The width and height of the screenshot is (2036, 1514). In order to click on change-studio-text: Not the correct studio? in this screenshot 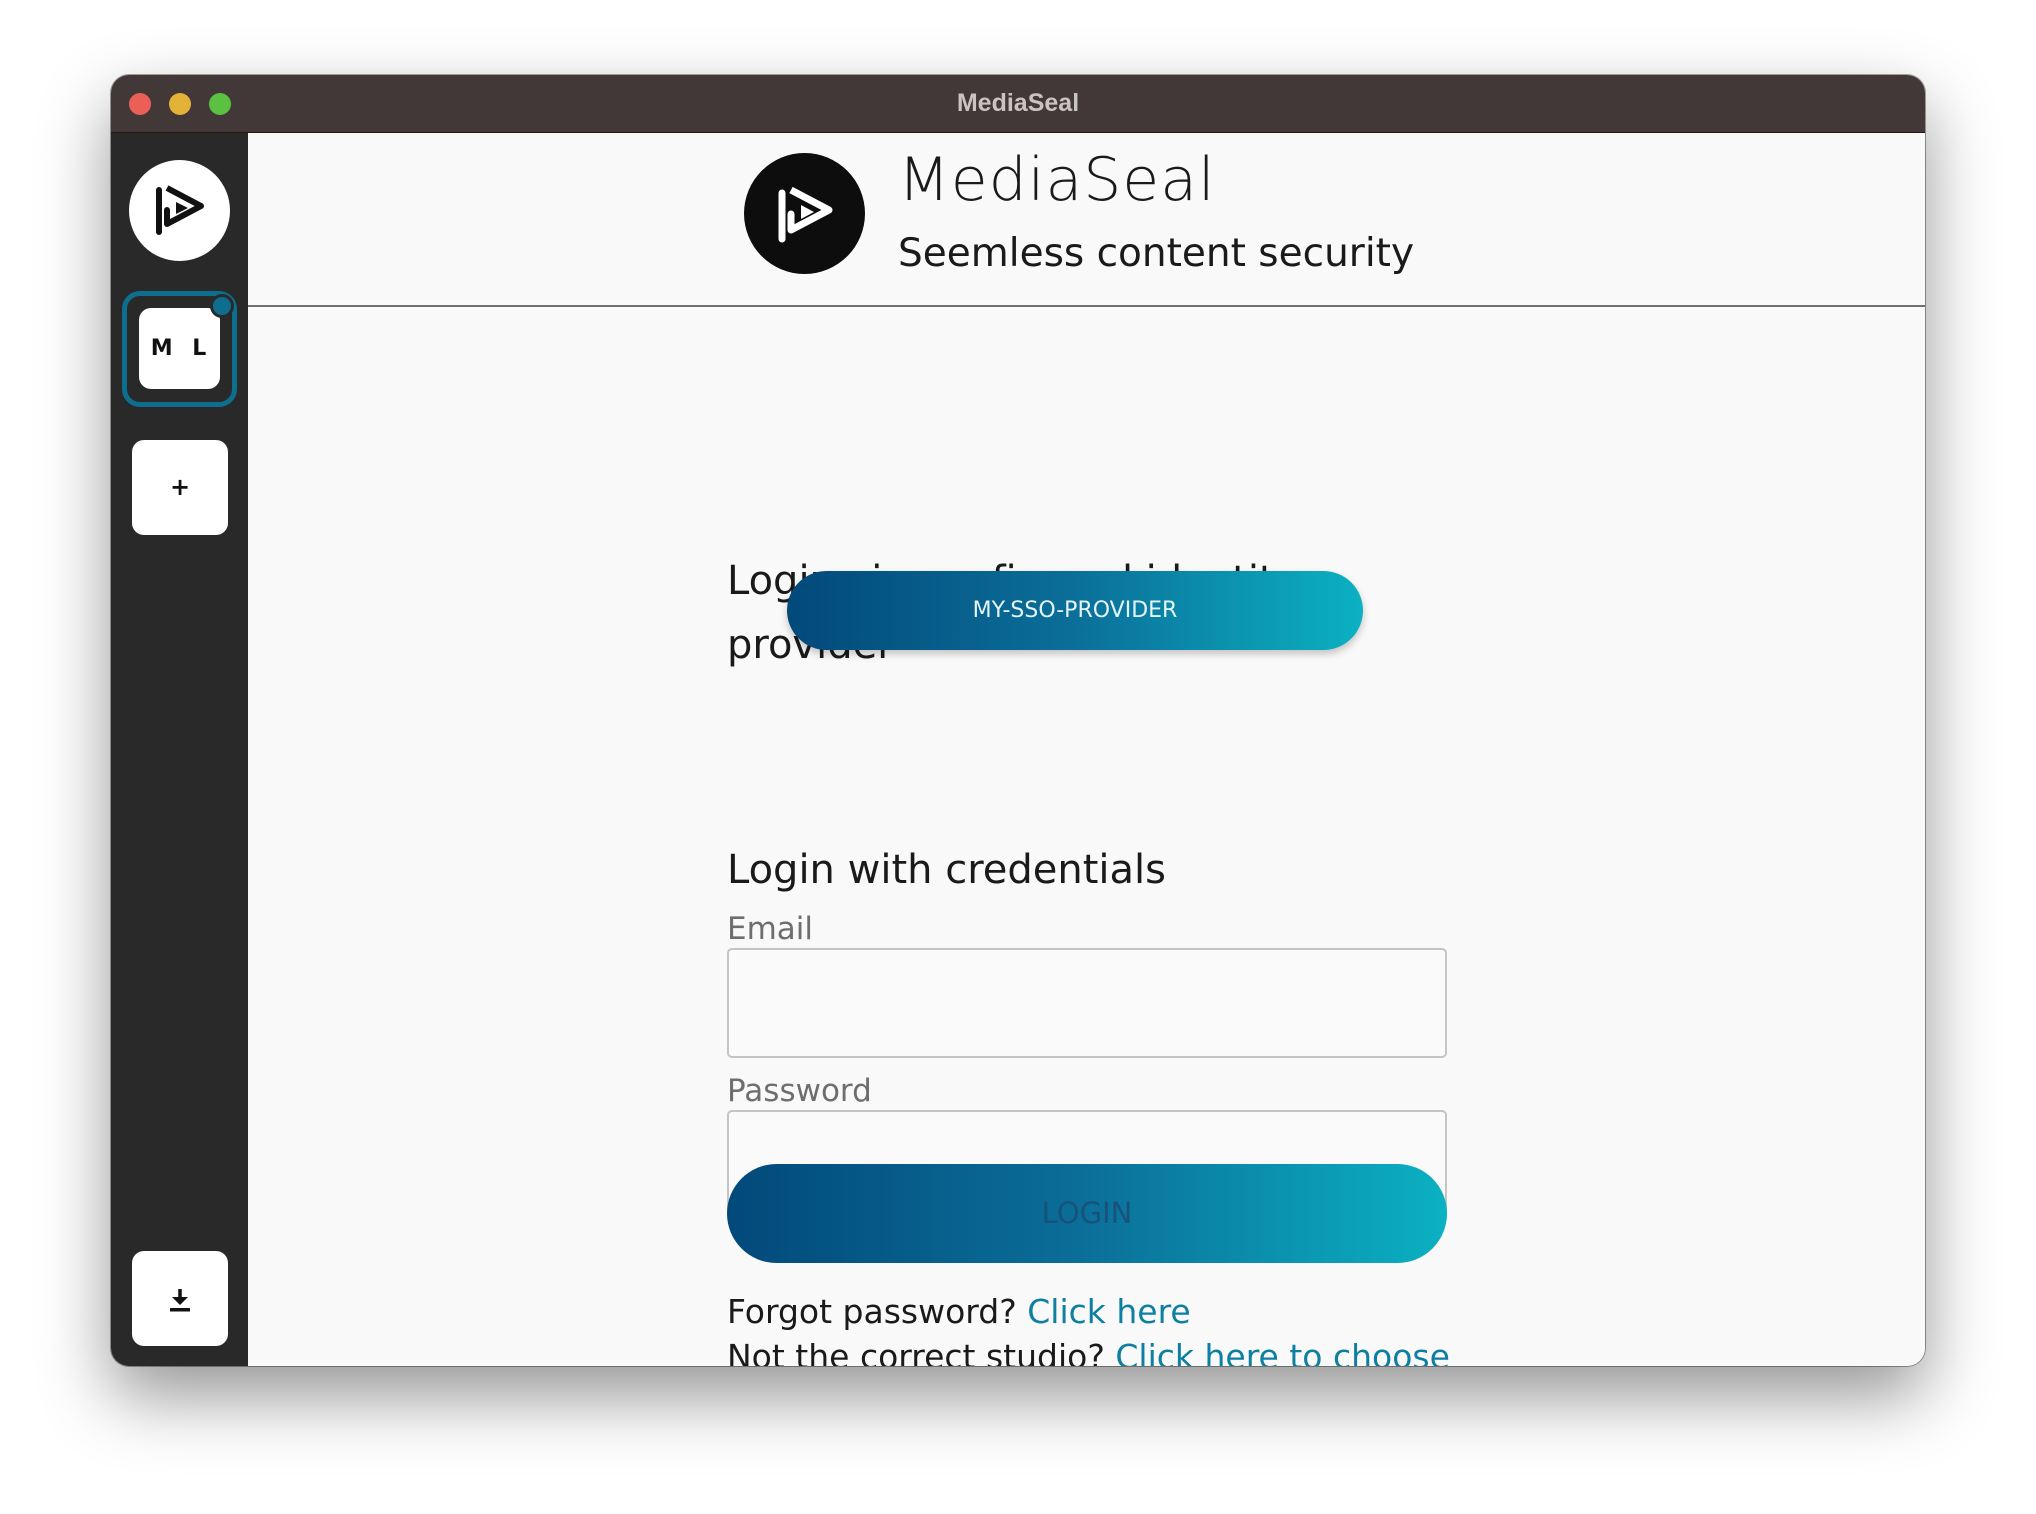, I will do `click(916, 1351)`.